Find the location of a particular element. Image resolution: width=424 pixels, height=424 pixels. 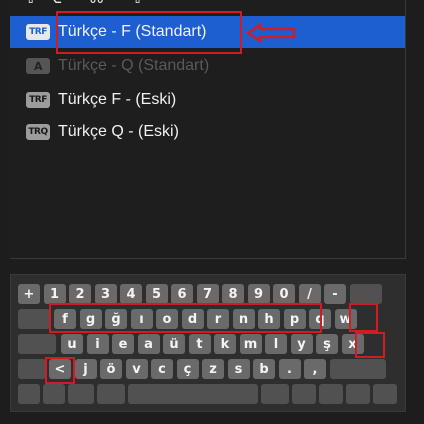

key-r4-7: s is located at coordinates (238, 369).